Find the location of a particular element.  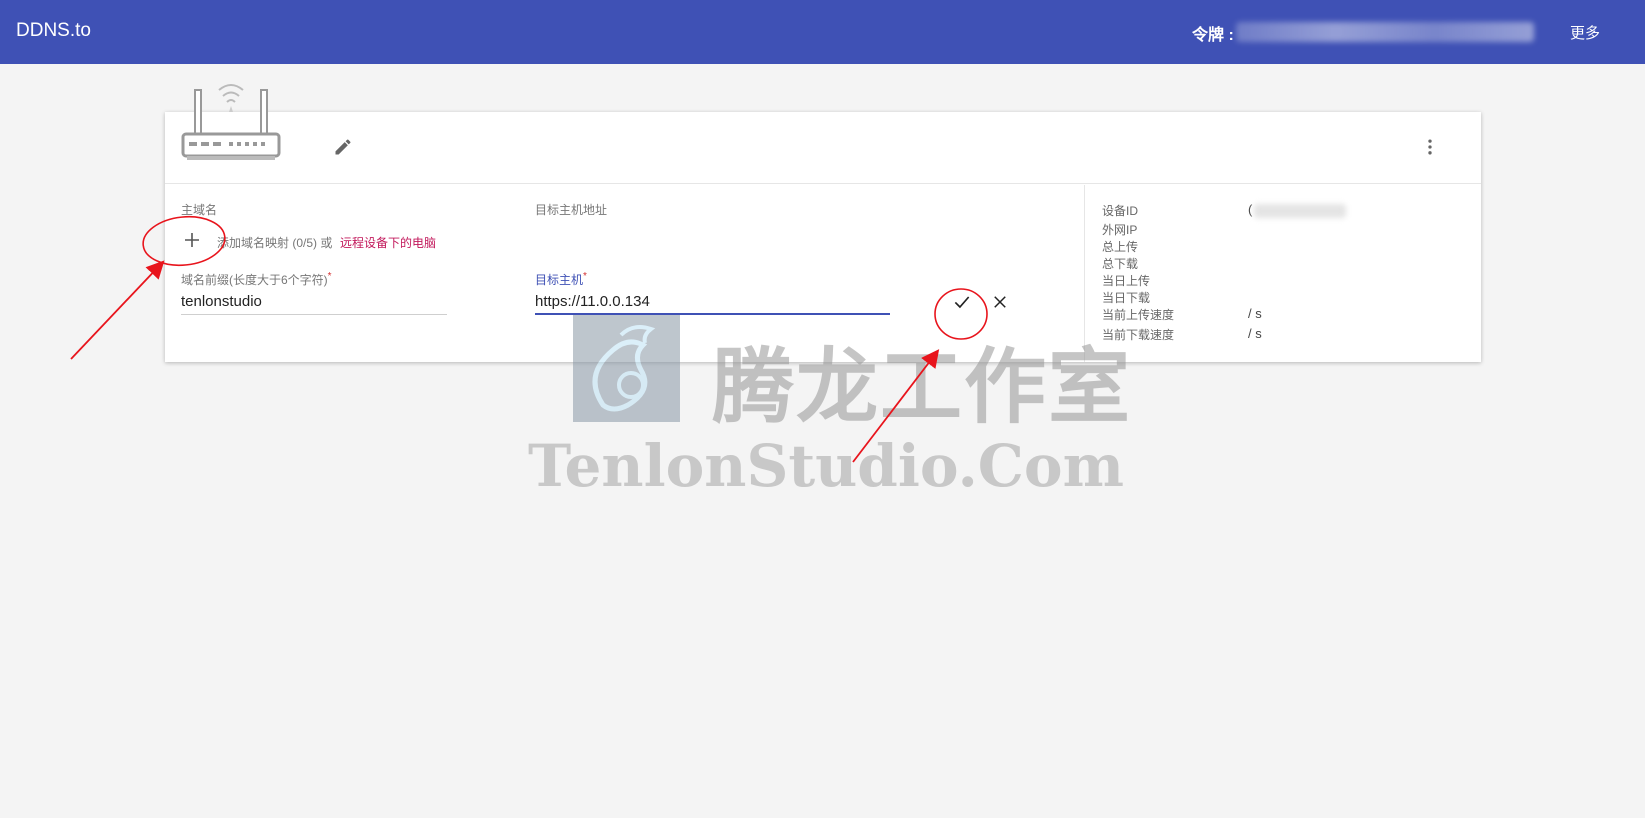

prefix-field-label-text: 域名前缀(长度大于6个字符) is located at coordinates (254, 280).